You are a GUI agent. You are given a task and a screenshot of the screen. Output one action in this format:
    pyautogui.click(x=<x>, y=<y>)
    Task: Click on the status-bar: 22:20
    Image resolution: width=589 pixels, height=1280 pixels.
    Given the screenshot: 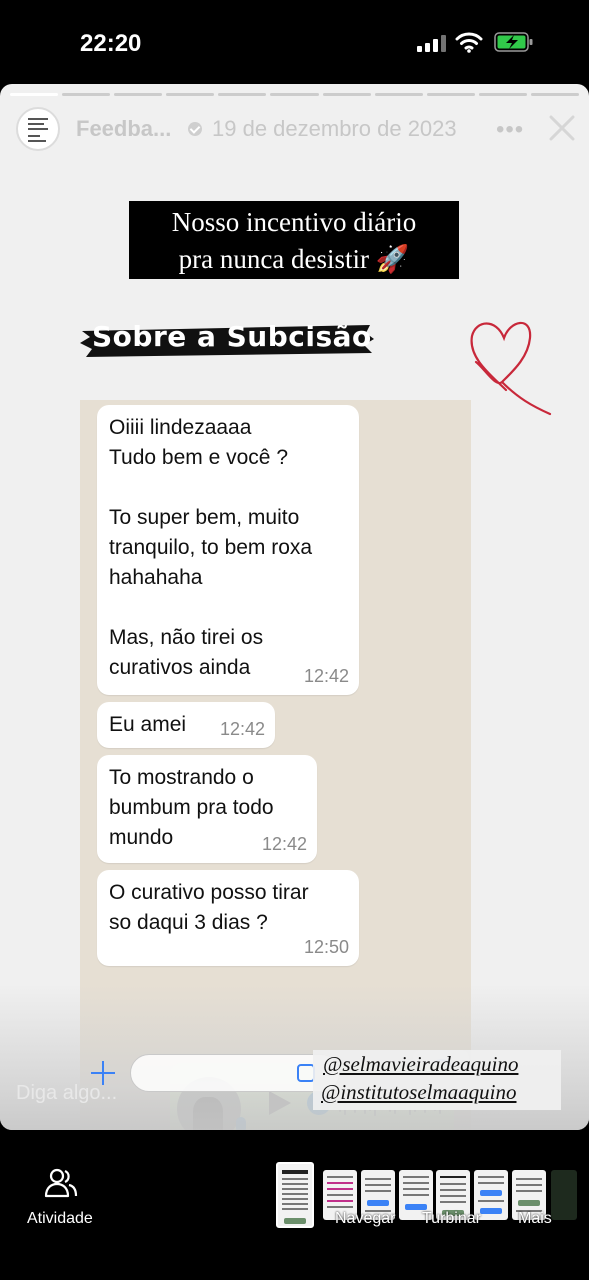 What is the action you would take?
    pyautogui.click(x=294, y=42)
    